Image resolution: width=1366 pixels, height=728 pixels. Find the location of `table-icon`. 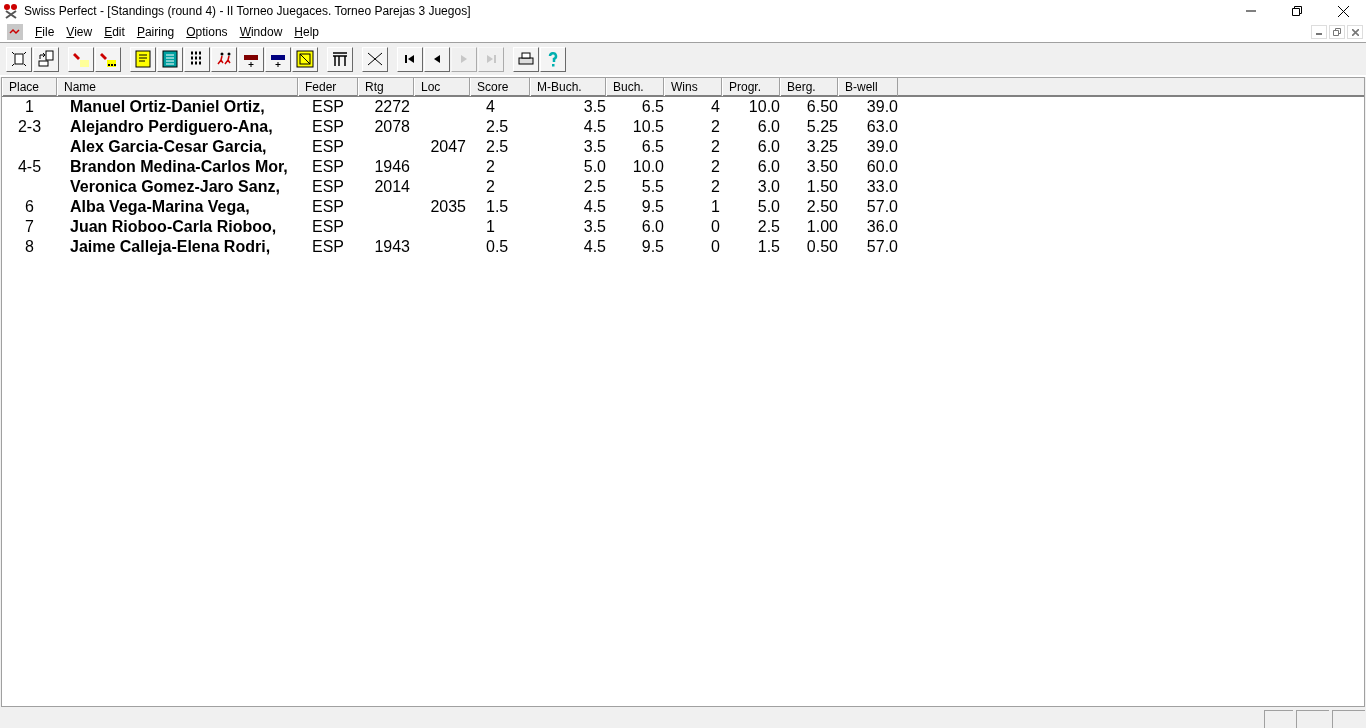

table-icon is located at coordinates (340, 59).